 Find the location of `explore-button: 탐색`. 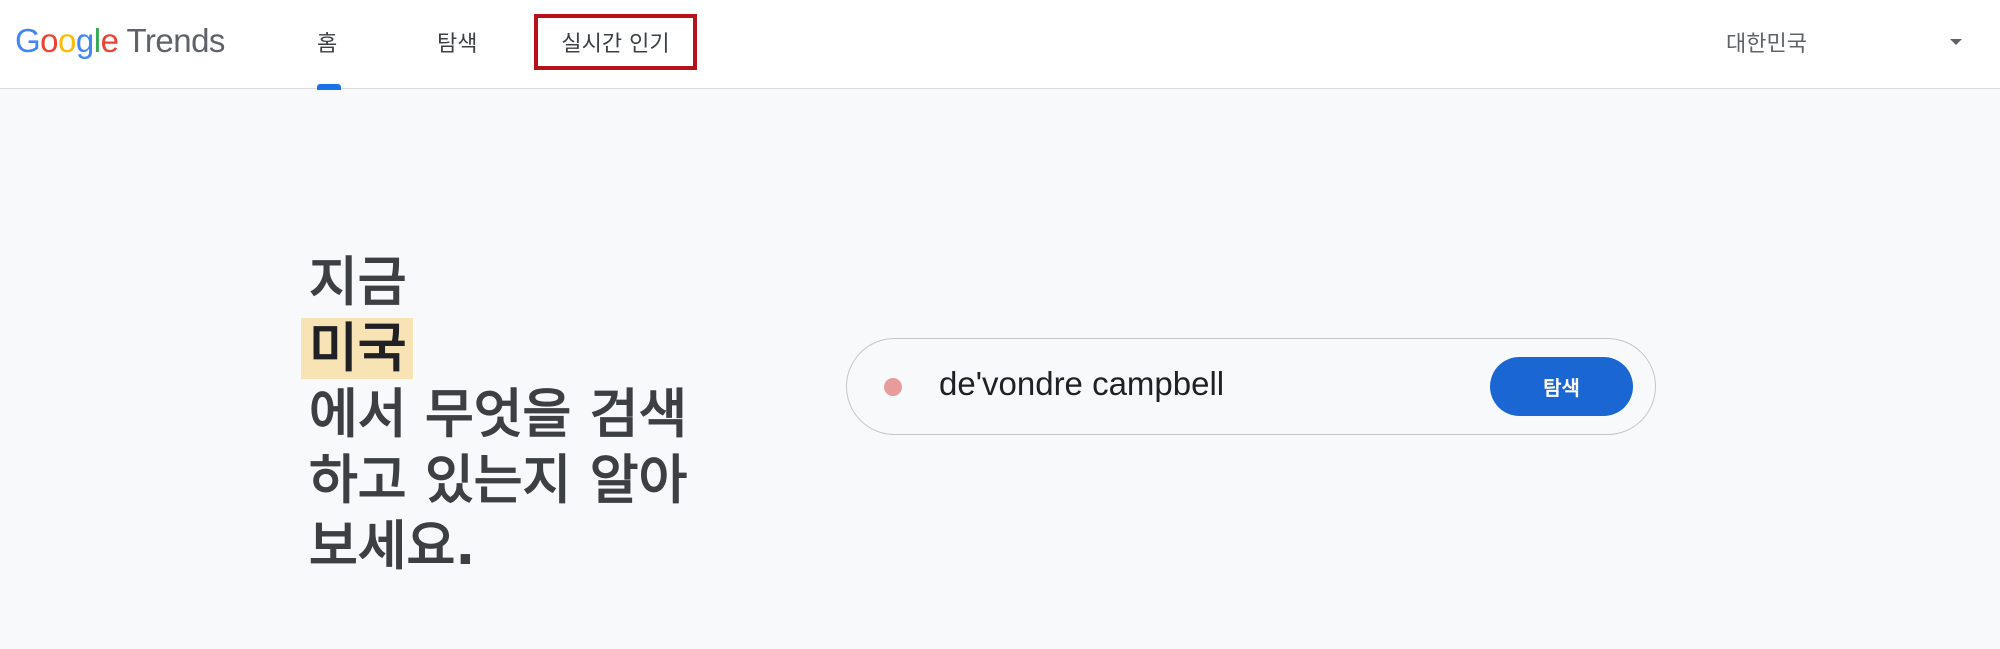

explore-button: 탐색 is located at coordinates (1561, 386).